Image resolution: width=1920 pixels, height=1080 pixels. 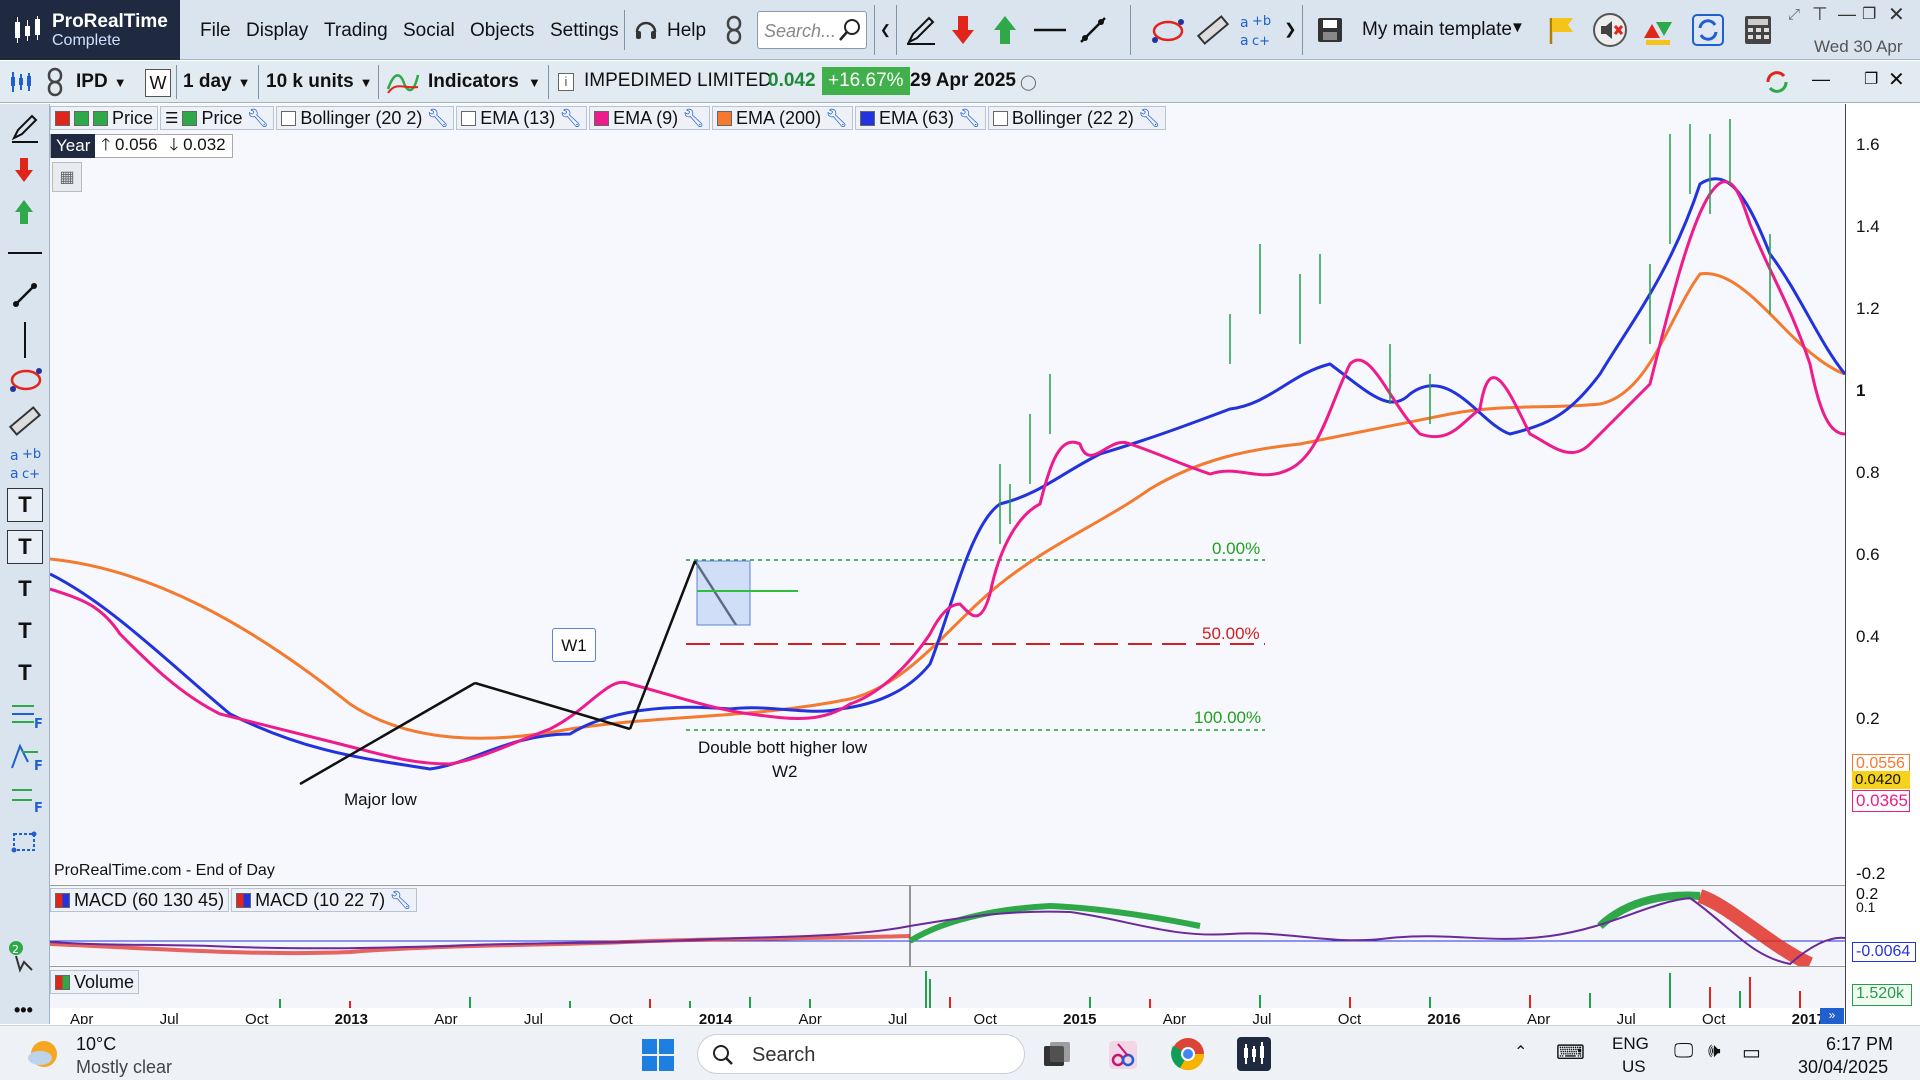 I want to click on save-icon, so click(x=1330, y=30).